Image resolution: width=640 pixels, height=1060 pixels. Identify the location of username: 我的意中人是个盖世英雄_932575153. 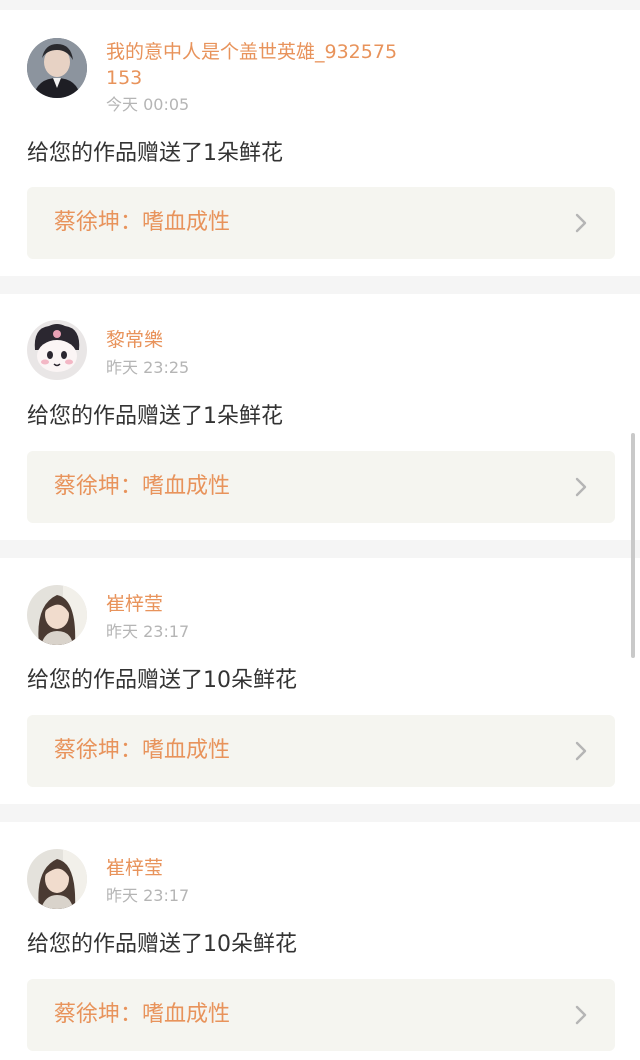
(256, 65).